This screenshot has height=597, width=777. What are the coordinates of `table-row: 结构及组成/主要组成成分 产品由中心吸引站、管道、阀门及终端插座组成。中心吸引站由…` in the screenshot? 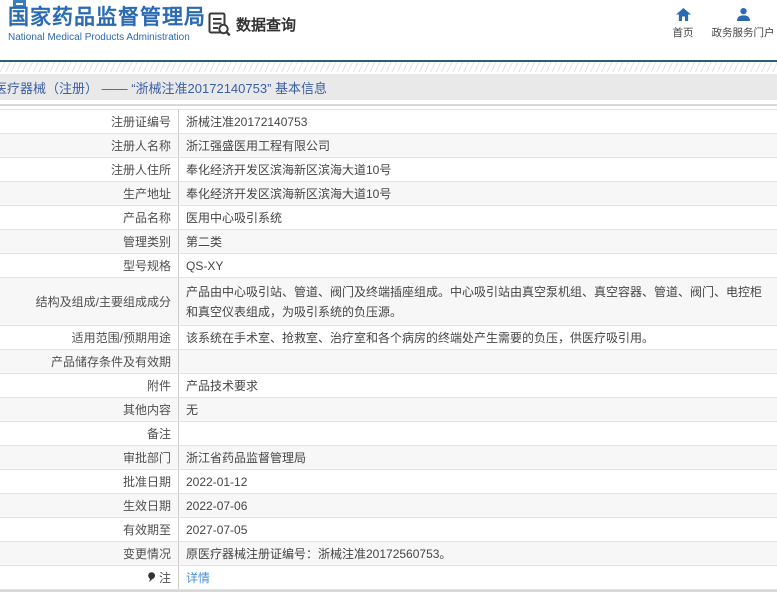 It's located at (388, 302).